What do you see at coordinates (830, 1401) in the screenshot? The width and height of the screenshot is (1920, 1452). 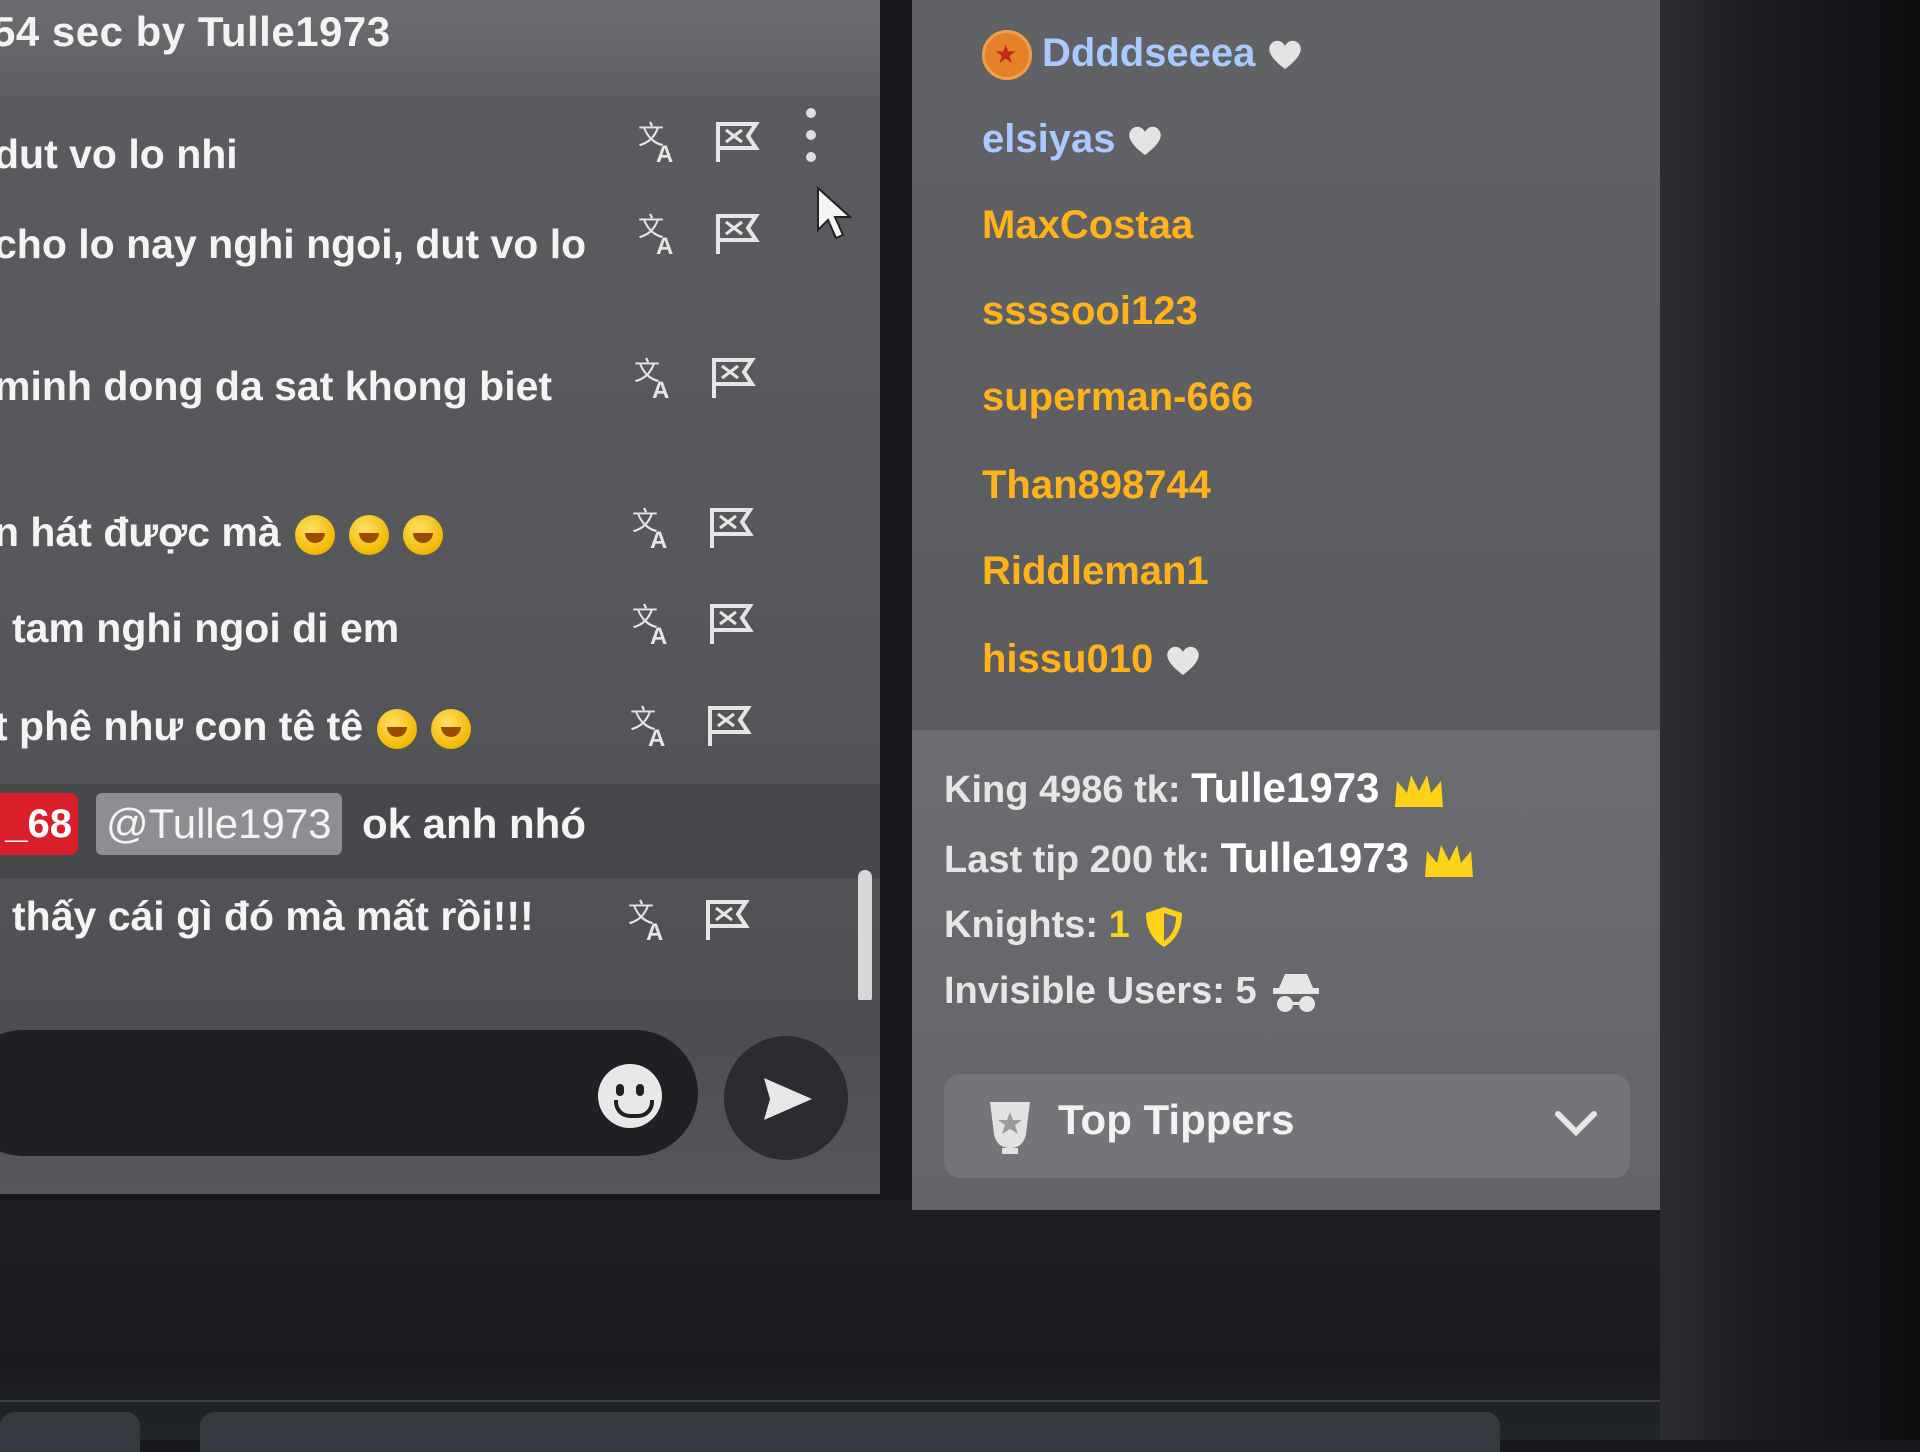 I see `divider` at bounding box center [830, 1401].